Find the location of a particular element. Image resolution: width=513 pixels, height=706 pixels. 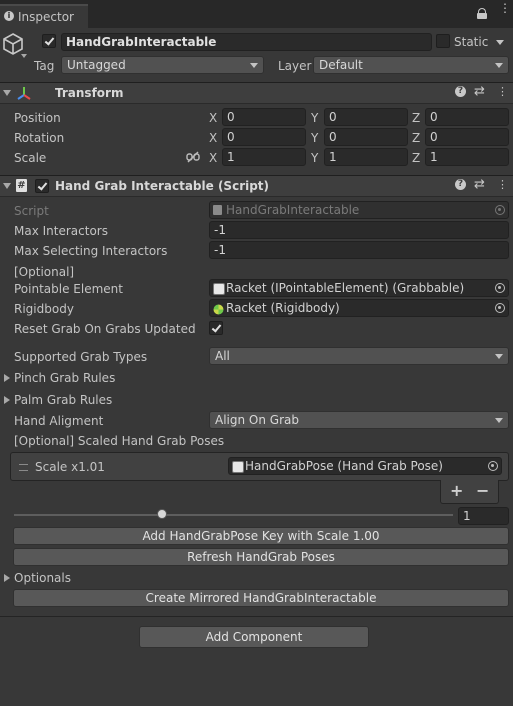

supported-grab-label: Supported Grab Types is located at coordinates (81, 357).